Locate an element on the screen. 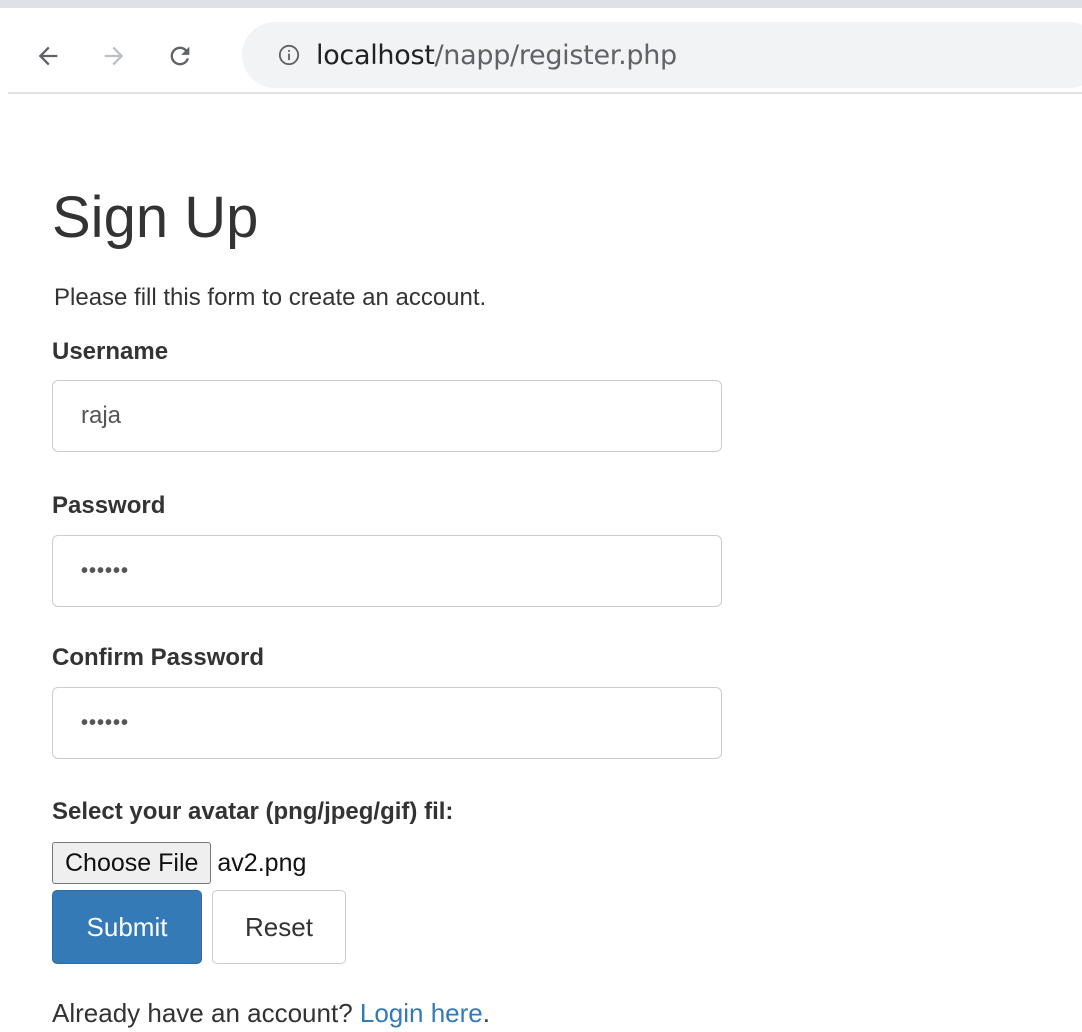 The height and width of the screenshot is (1032, 1082). browser-toolbar: localhost/napp/register.php is located at coordinates (541, 47).